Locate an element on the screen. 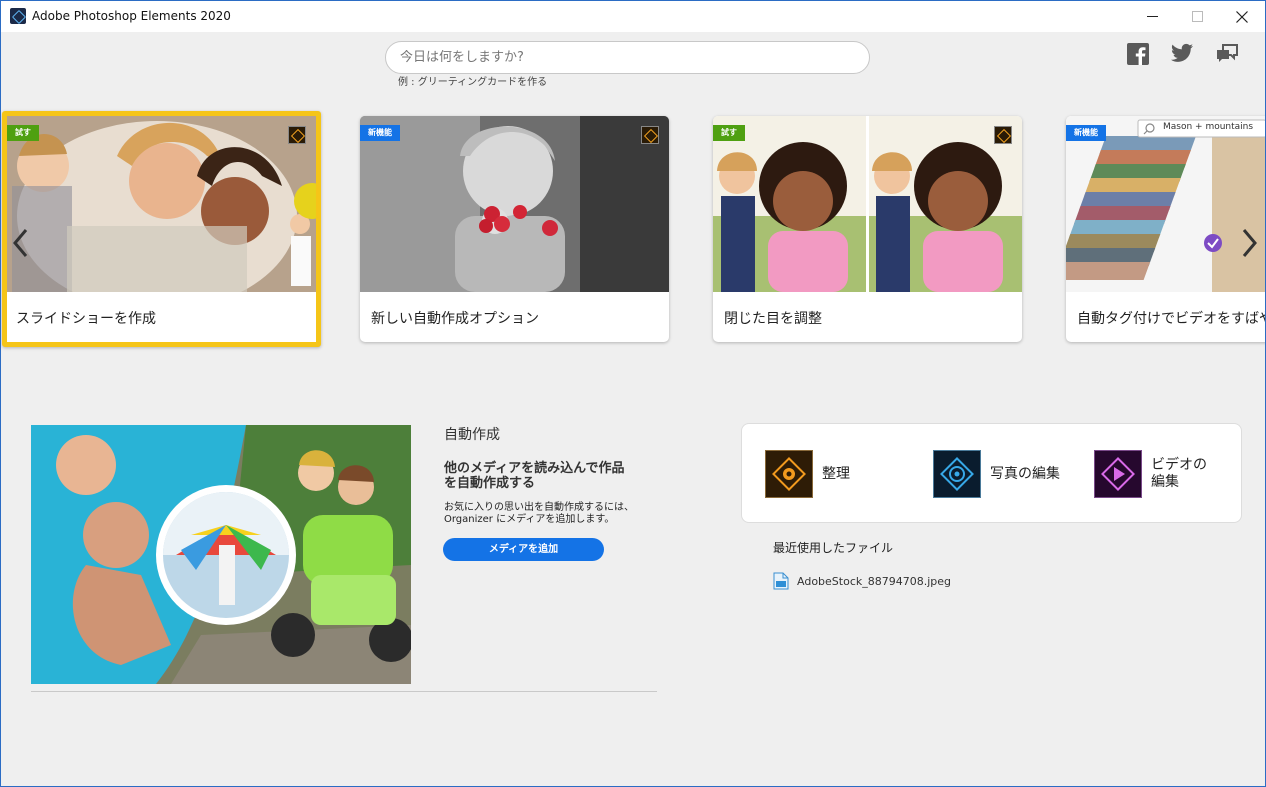 The height and width of the screenshot is (787, 1266). close-button is located at coordinates (1242, 16).